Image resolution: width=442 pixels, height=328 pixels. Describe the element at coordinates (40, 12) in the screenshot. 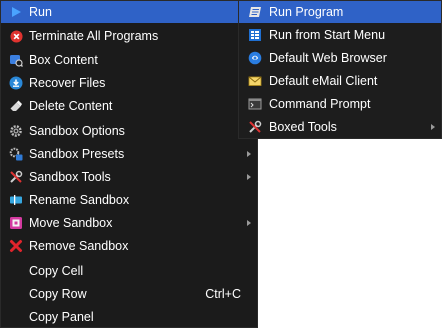

I see `menu-item-label: Run` at that location.